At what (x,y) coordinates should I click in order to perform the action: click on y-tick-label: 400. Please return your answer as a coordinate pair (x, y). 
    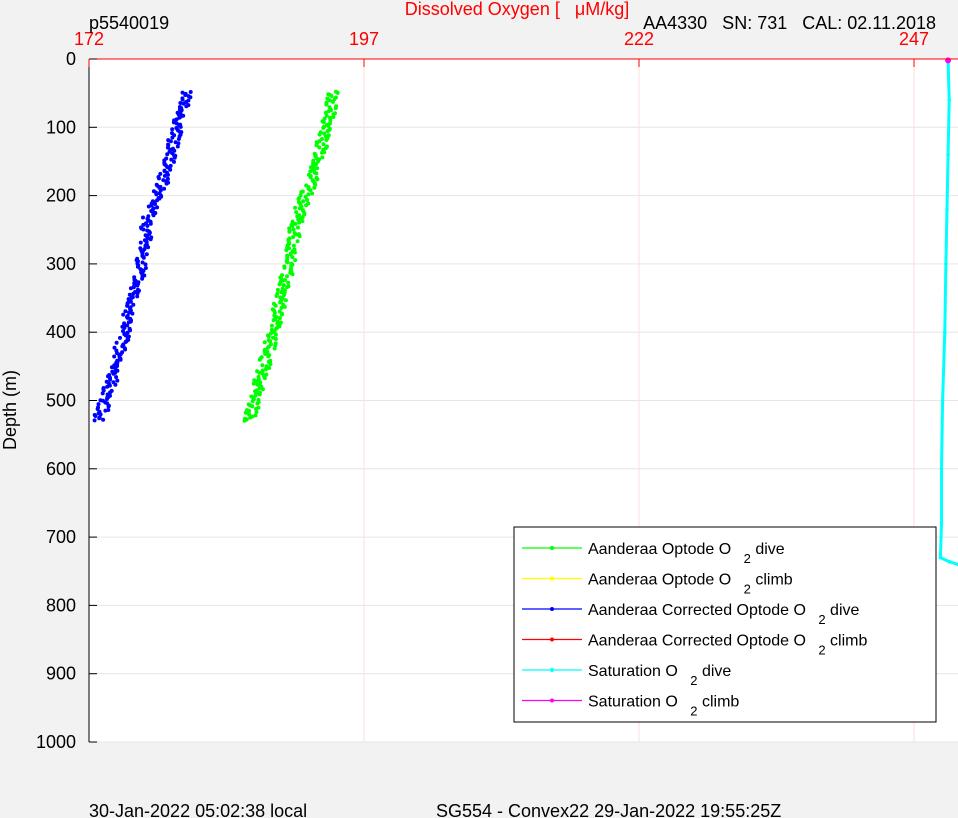
    Looking at the image, I should click on (61, 332).